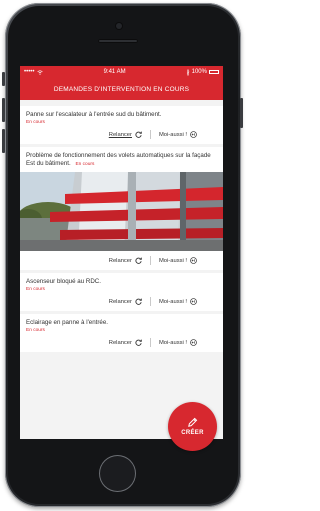 The height and width of the screenshot is (511, 320). What do you see at coordinates (119, 26) in the screenshot?
I see `front-camera` at bounding box center [119, 26].